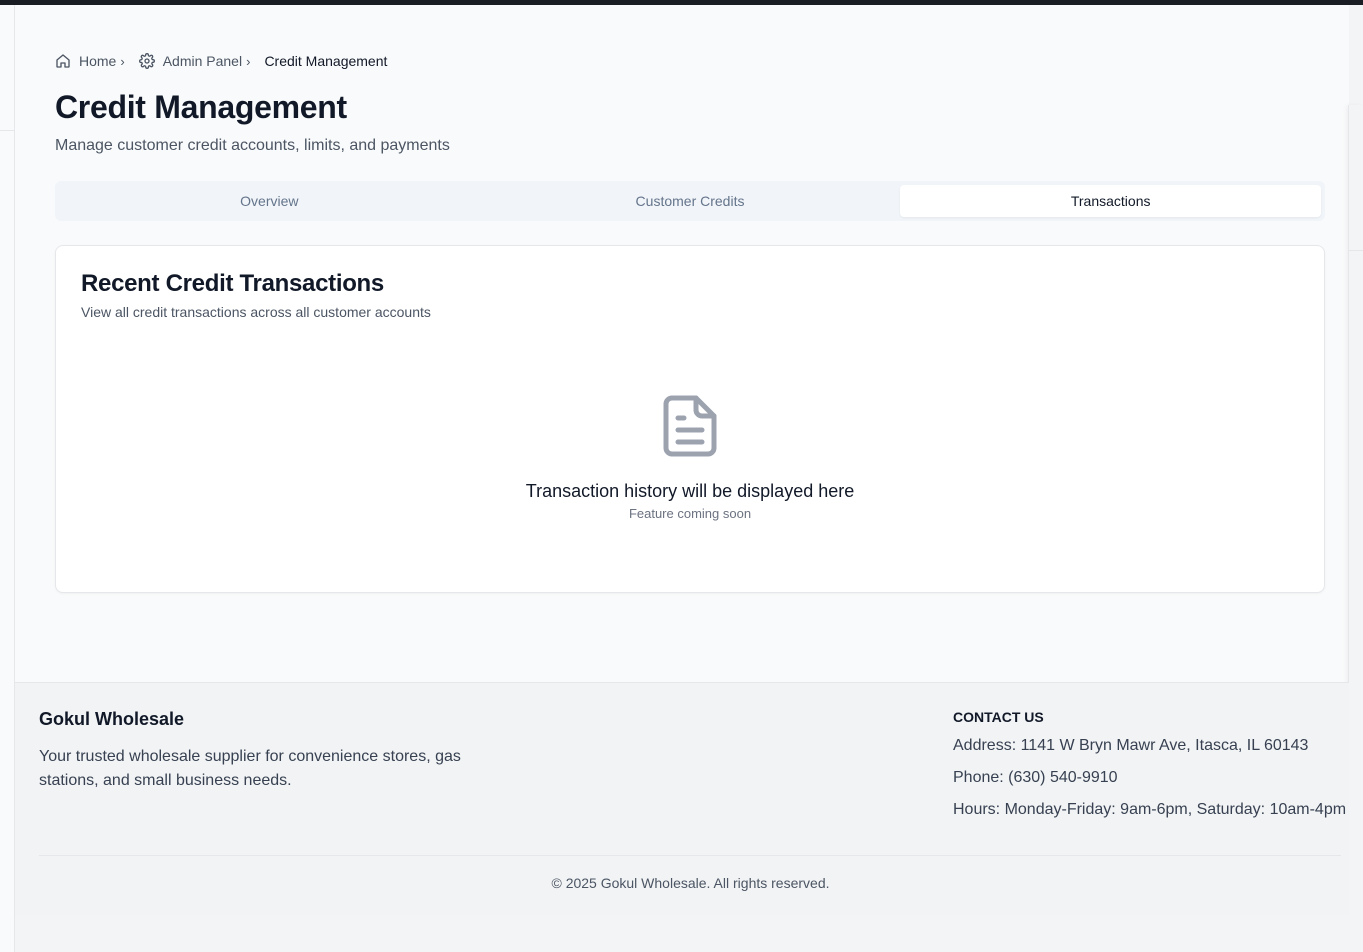  I want to click on breadcrumb-current: Credit Management, so click(326, 61).